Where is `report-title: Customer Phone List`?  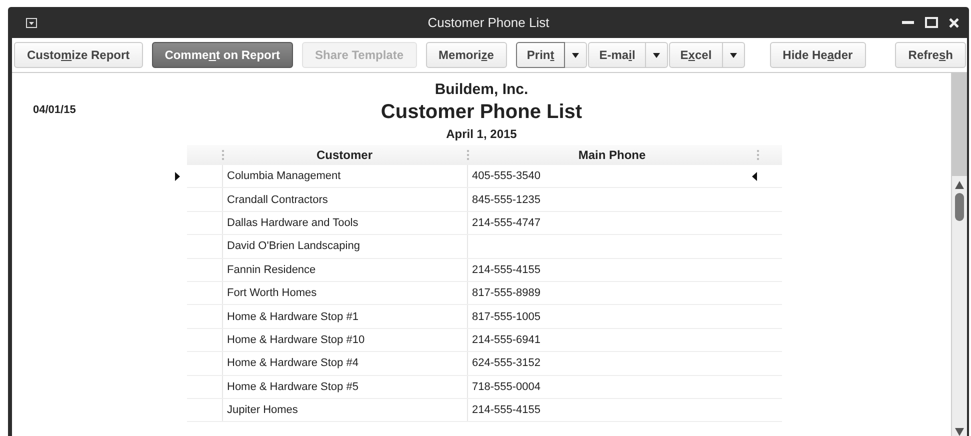 report-title: Customer Phone List is located at coordinates (481, 112).